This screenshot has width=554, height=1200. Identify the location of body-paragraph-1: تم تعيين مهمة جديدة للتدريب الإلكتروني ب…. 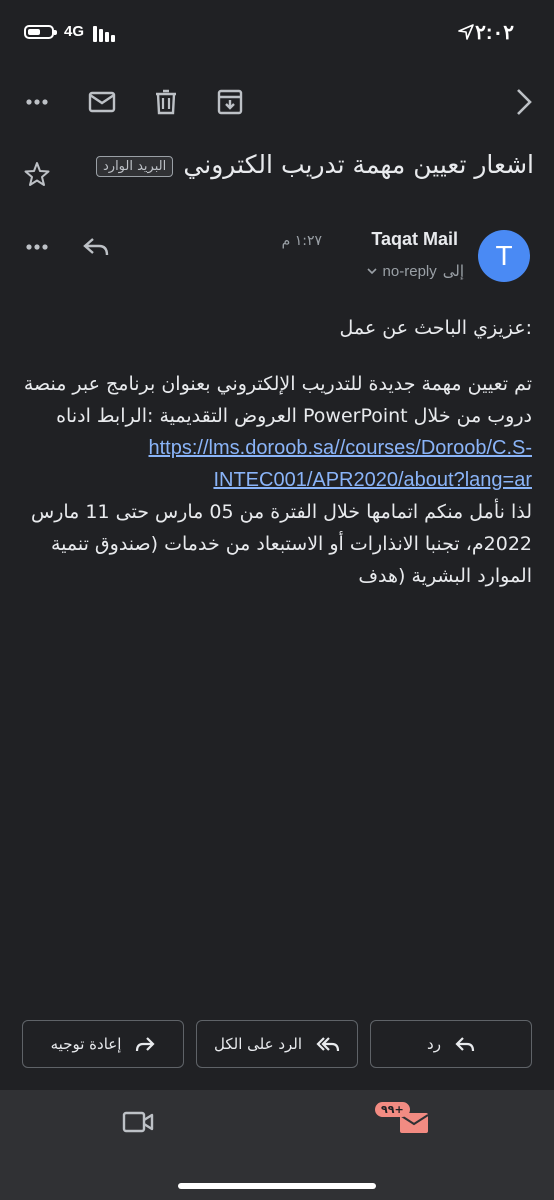
(277, 400).